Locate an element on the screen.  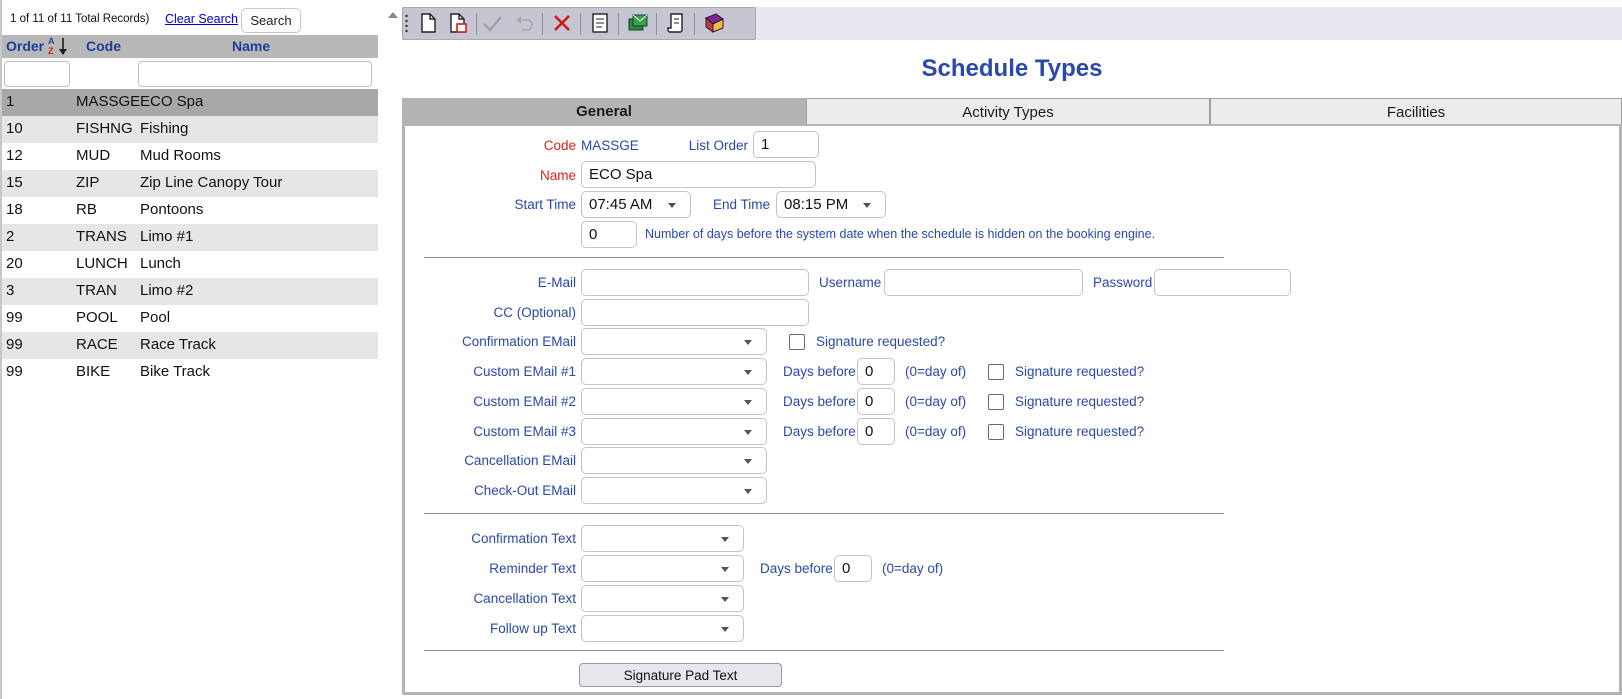
tab-activity-types: Activity Types is located at coordinates (1008, 111).